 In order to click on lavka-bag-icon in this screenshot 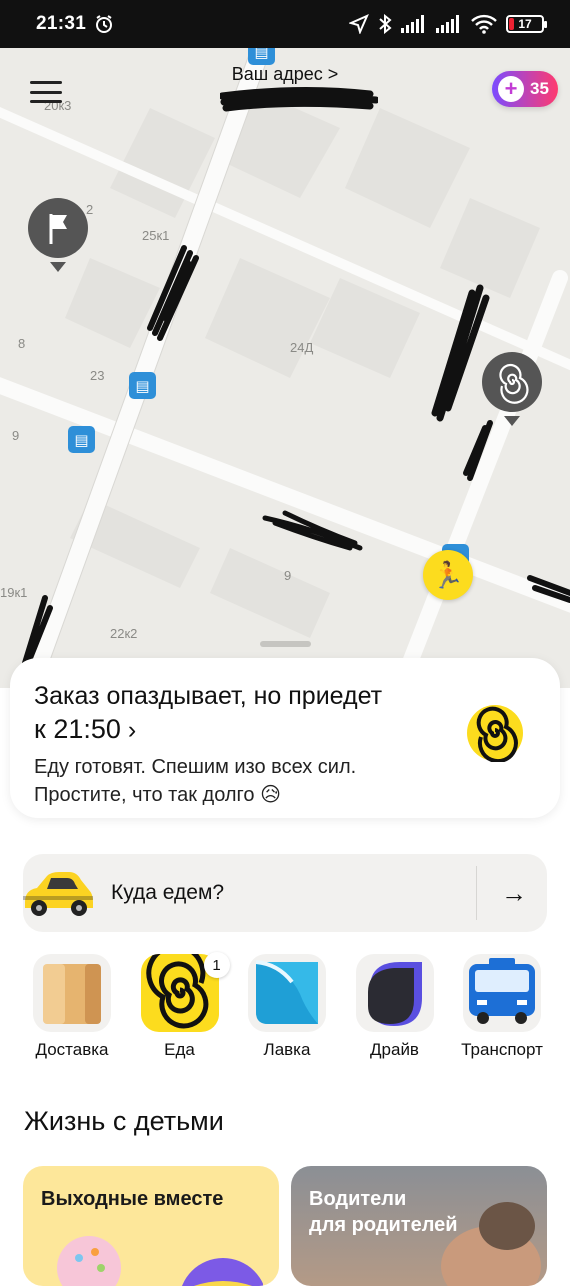, I will do `click(286, 992)`.